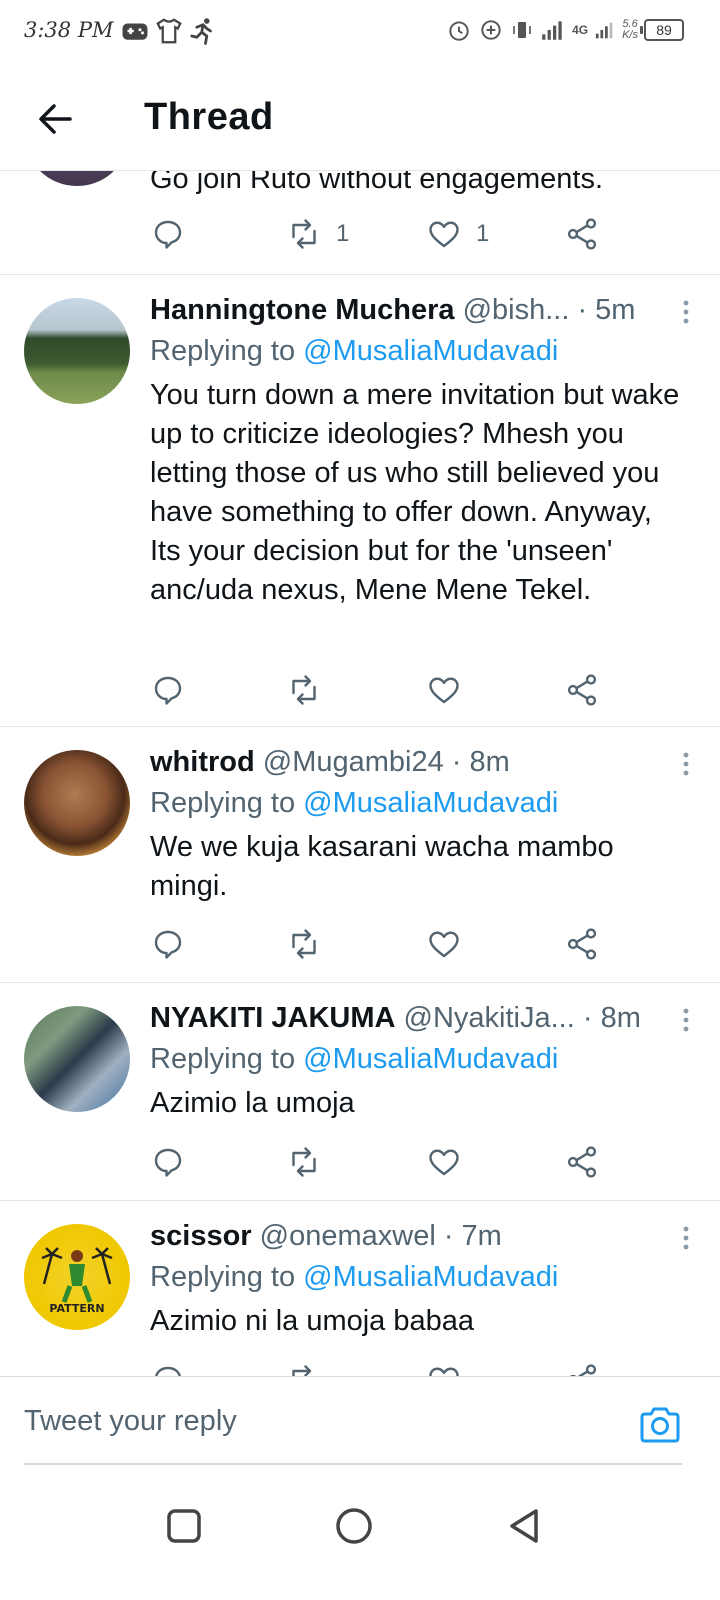  I want to click on data-saver-icon, so click(491, 30).